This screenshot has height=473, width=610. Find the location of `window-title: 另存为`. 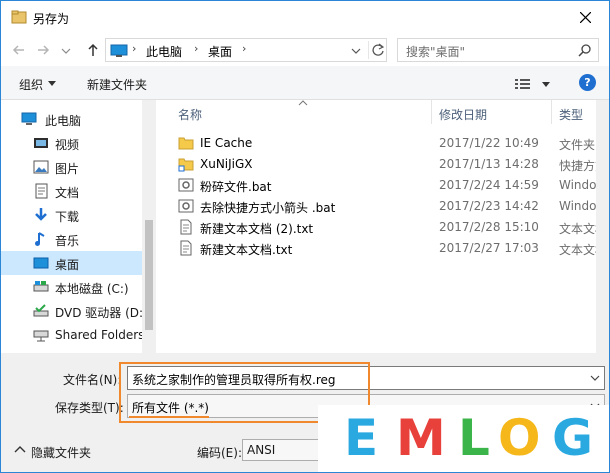

window-title: 另存为 is located at coordinates (51, 19).